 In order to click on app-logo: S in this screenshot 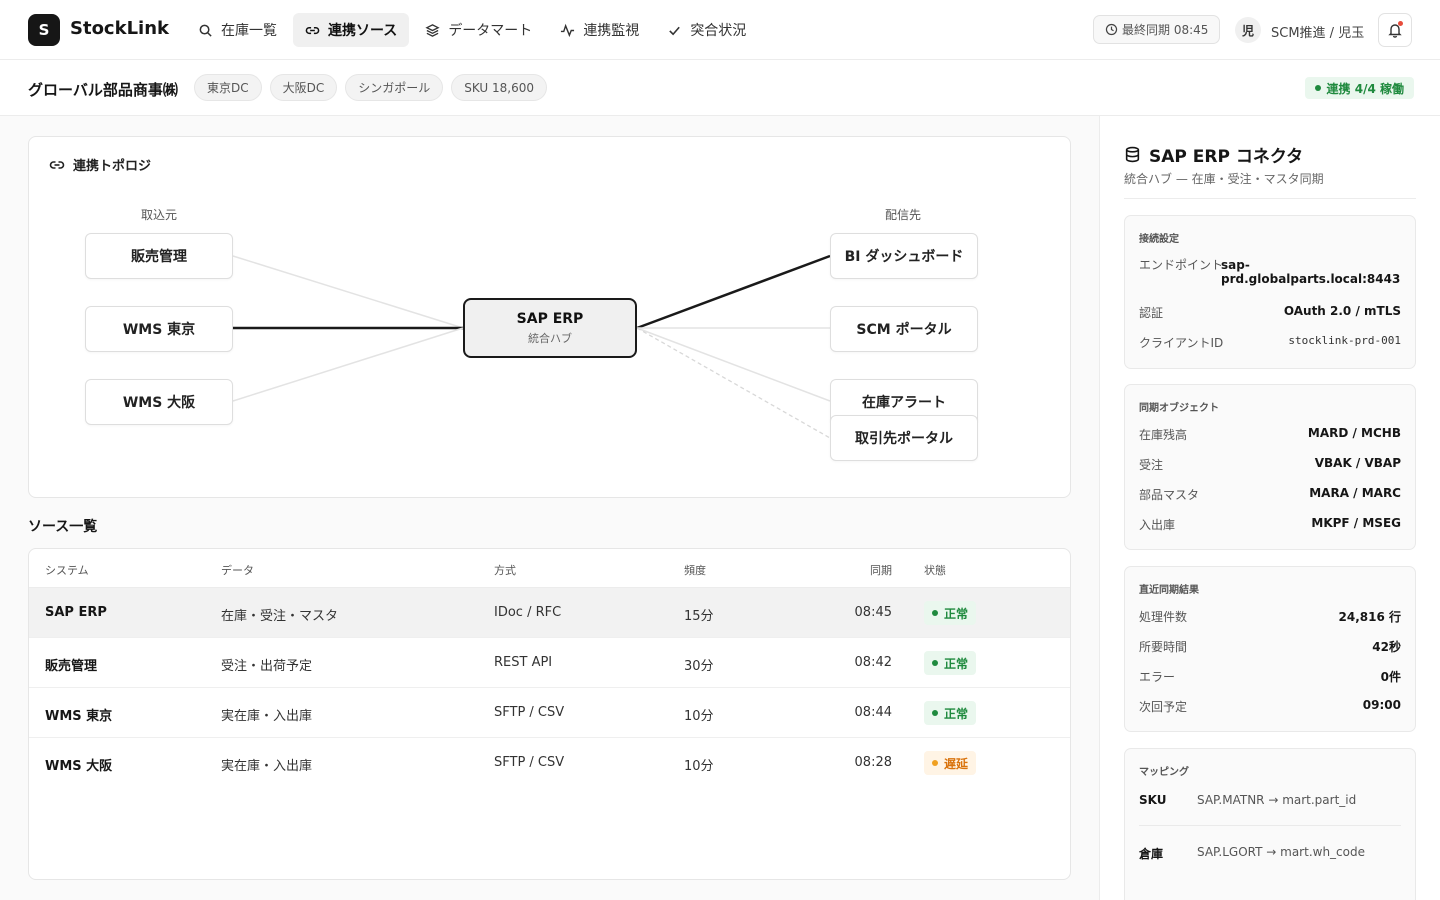, I will do `click(44, 30)`.